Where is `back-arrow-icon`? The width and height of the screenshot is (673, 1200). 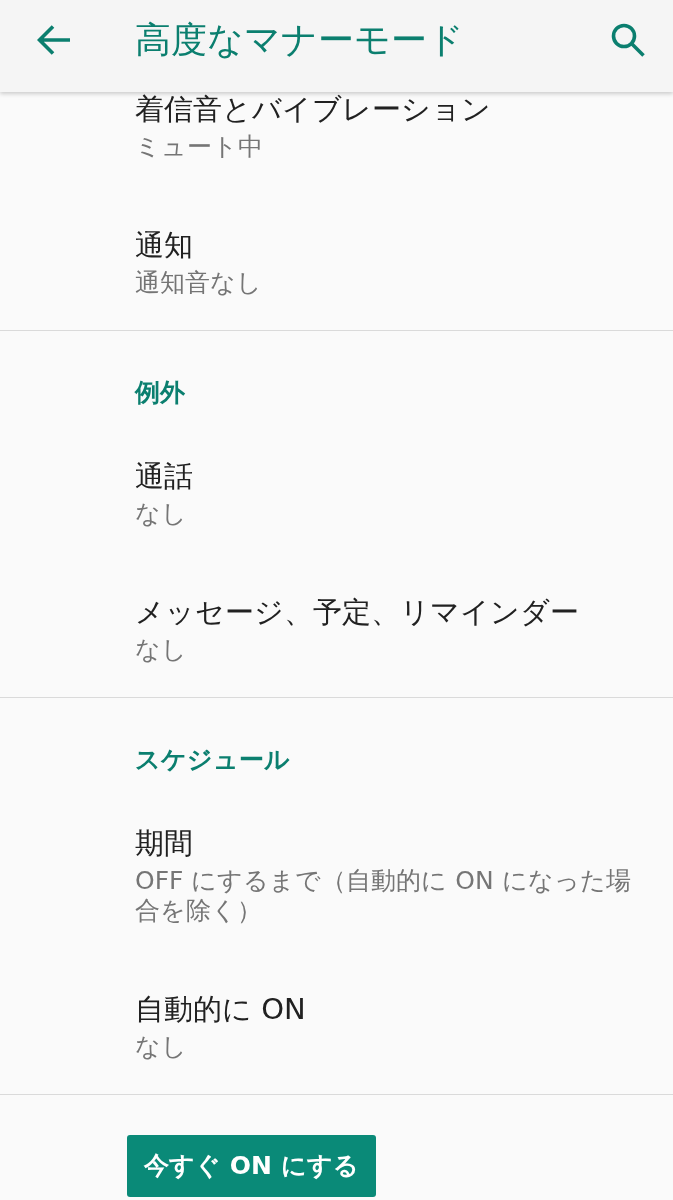
back-arrow-icon is located at coordinates (54, 40).